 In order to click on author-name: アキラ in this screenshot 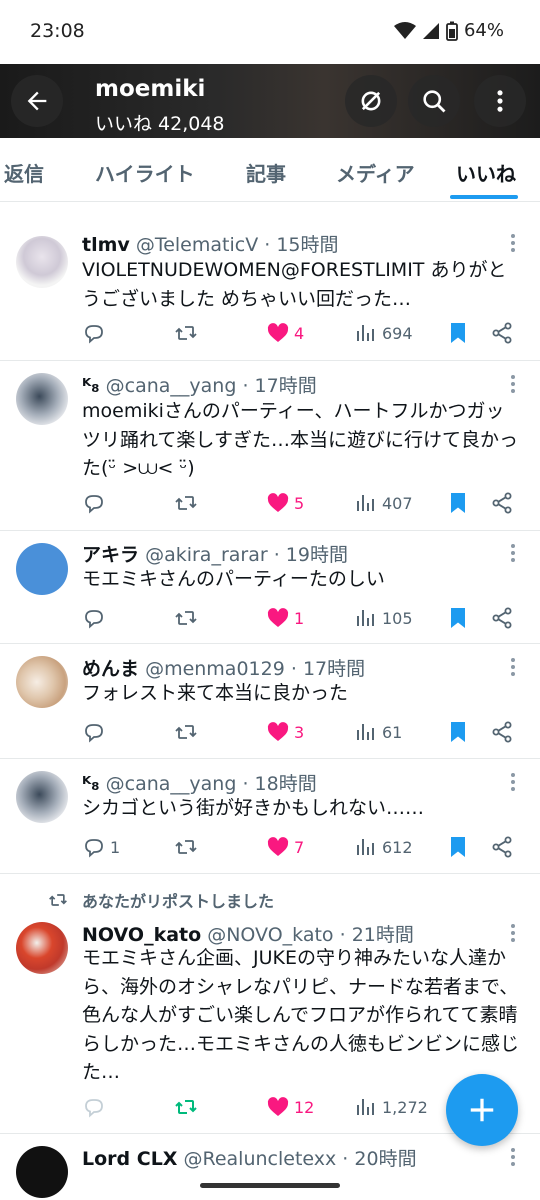, I will do `click(110, 555)`.